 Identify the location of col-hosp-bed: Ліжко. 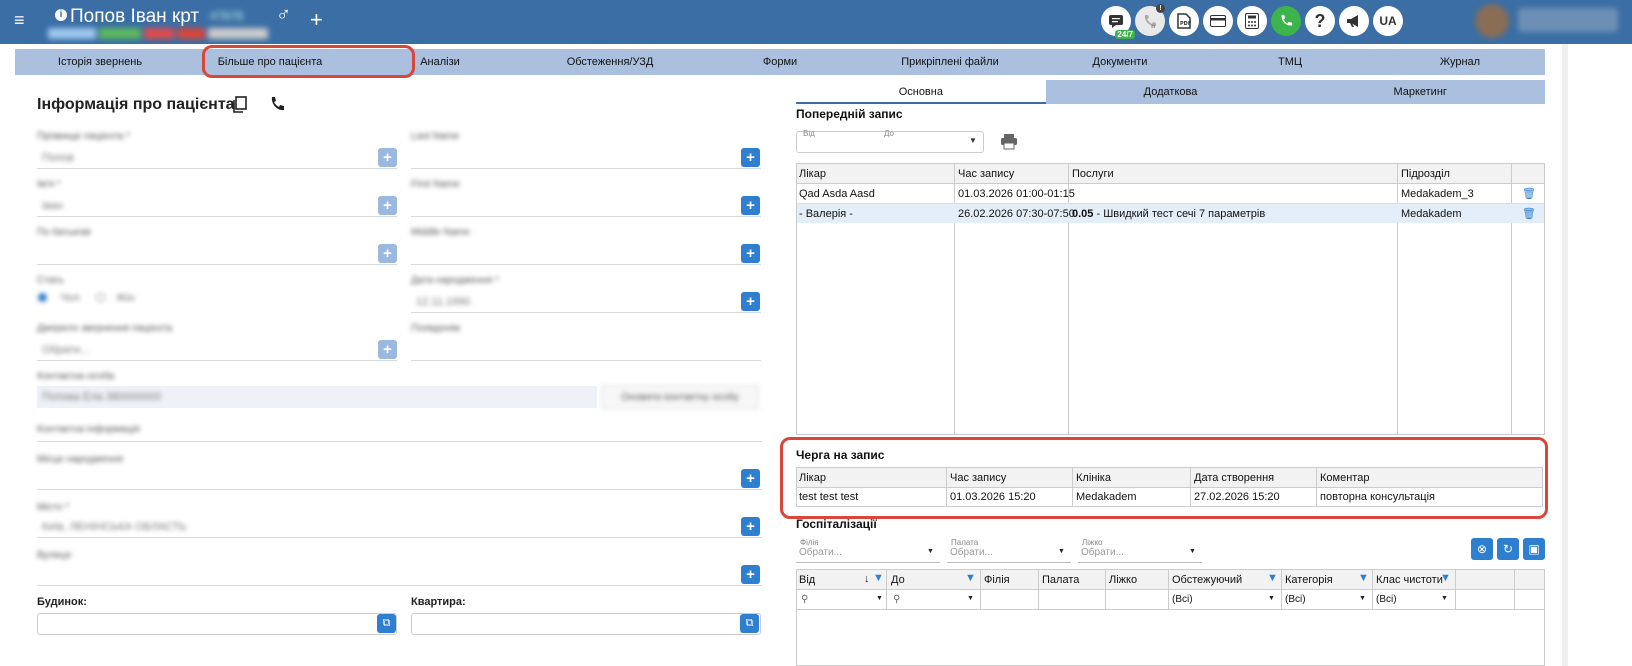
(1123, 580).